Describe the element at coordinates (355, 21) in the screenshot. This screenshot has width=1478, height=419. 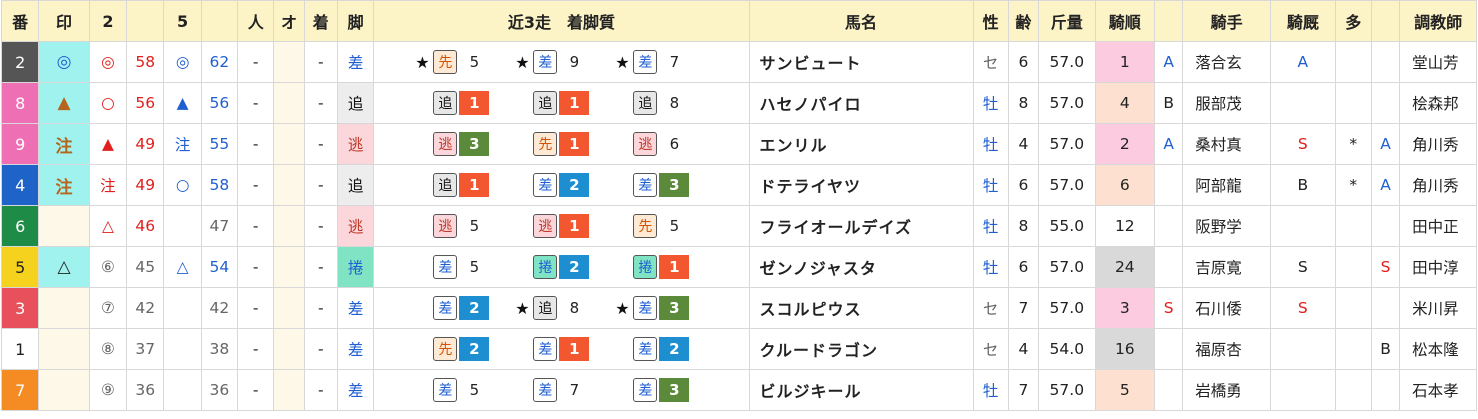
I see `header-cell: 脚` at that location.